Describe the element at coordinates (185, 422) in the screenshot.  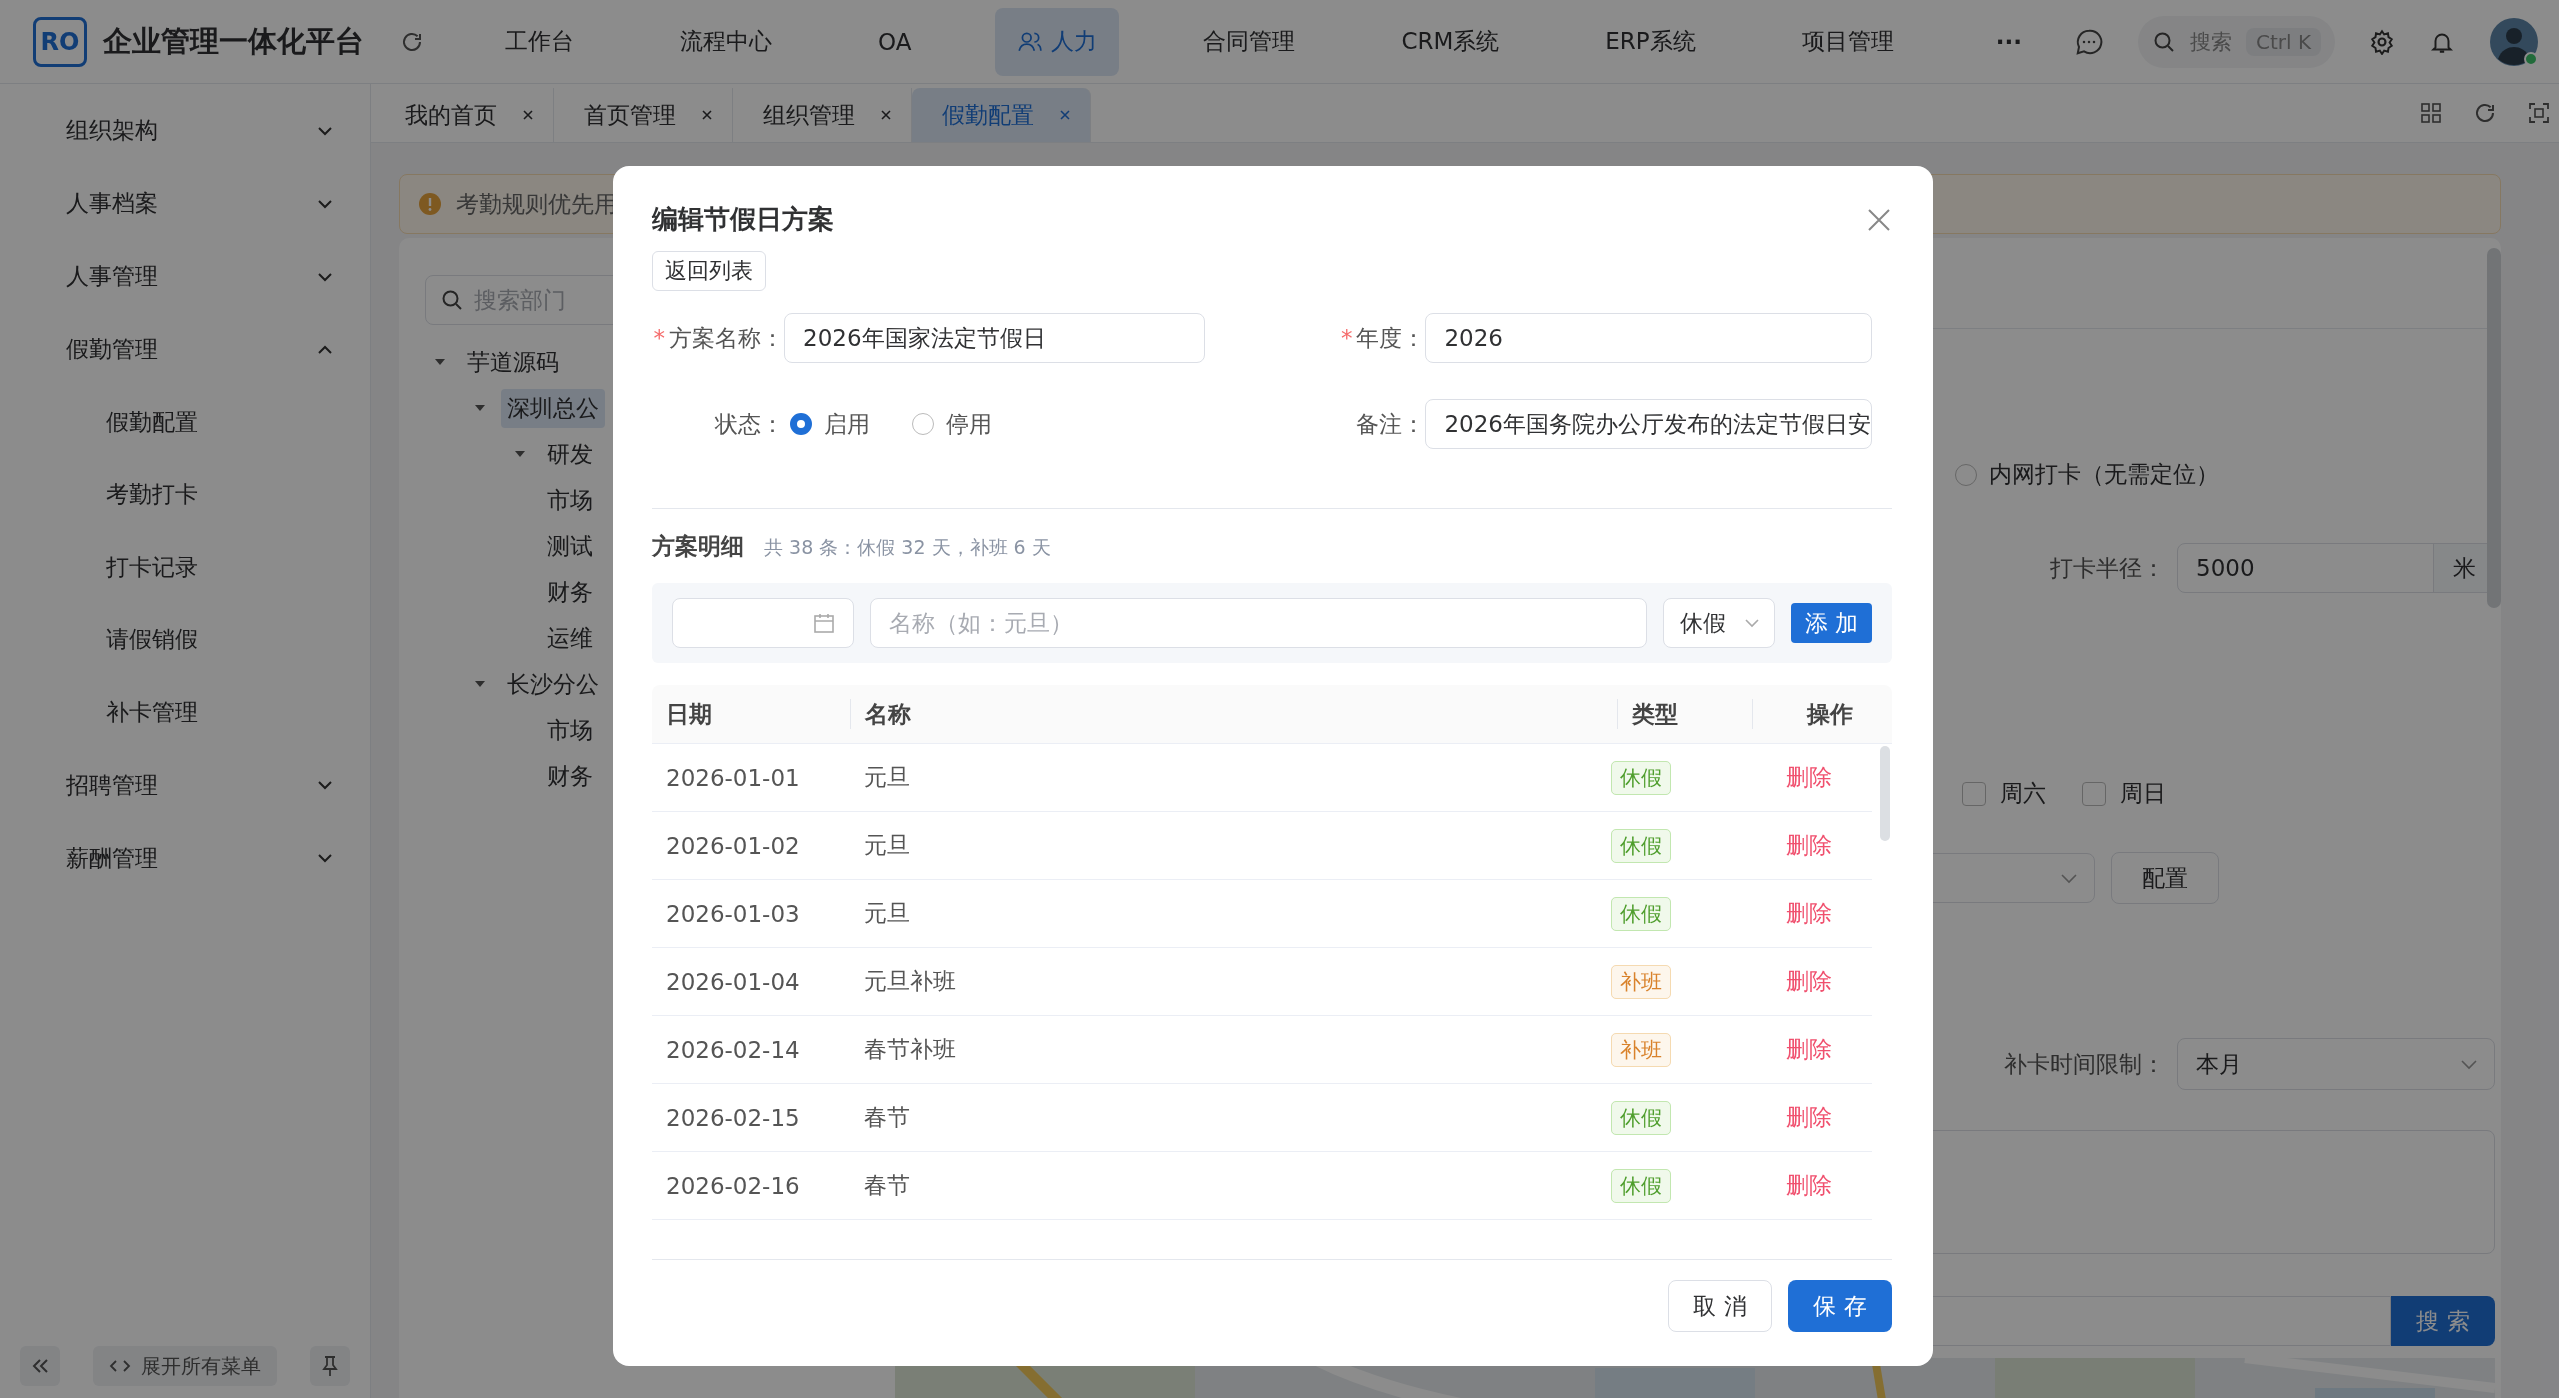
I see `submenu-item: 假勤配置` at that location.